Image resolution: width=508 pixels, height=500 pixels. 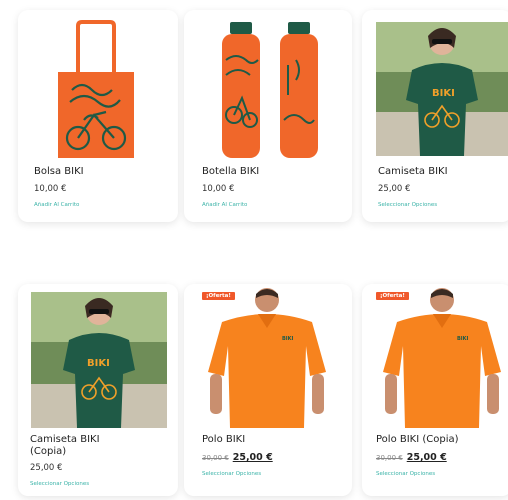 What do you see at coordinates (48, 452) in the screenshot?
I see `product-title-line2: (Copia)` at bounding box center [48, 452].